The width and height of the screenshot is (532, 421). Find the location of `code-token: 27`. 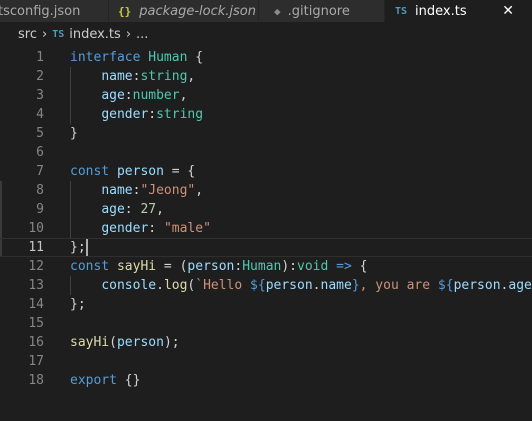

code-token: 27 is located at coordinates (148, 209).